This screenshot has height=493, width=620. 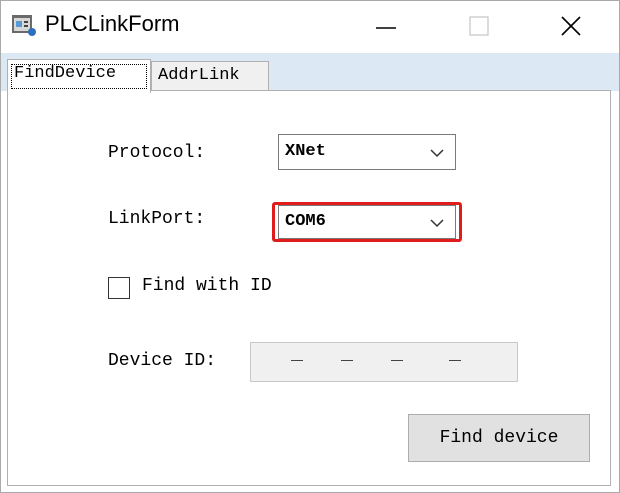 What do you see at coordinates (310, 73) in the screenshot?
I see `tab-strip: FindDevice AddrLink` at bounding box center [310, 73].